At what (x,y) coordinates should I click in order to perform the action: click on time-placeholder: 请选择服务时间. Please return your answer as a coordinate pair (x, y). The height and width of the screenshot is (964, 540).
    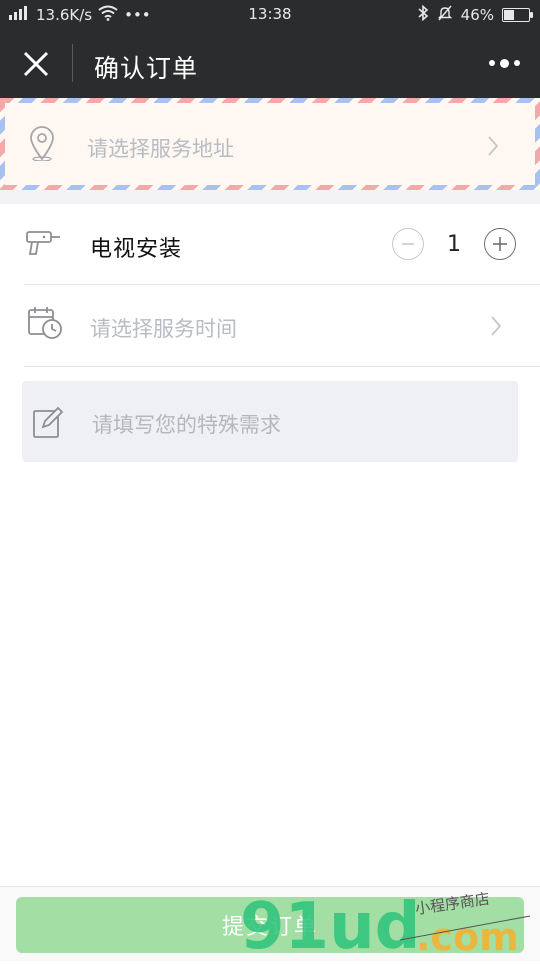
    Looking at the image, I should click on (163, 329).